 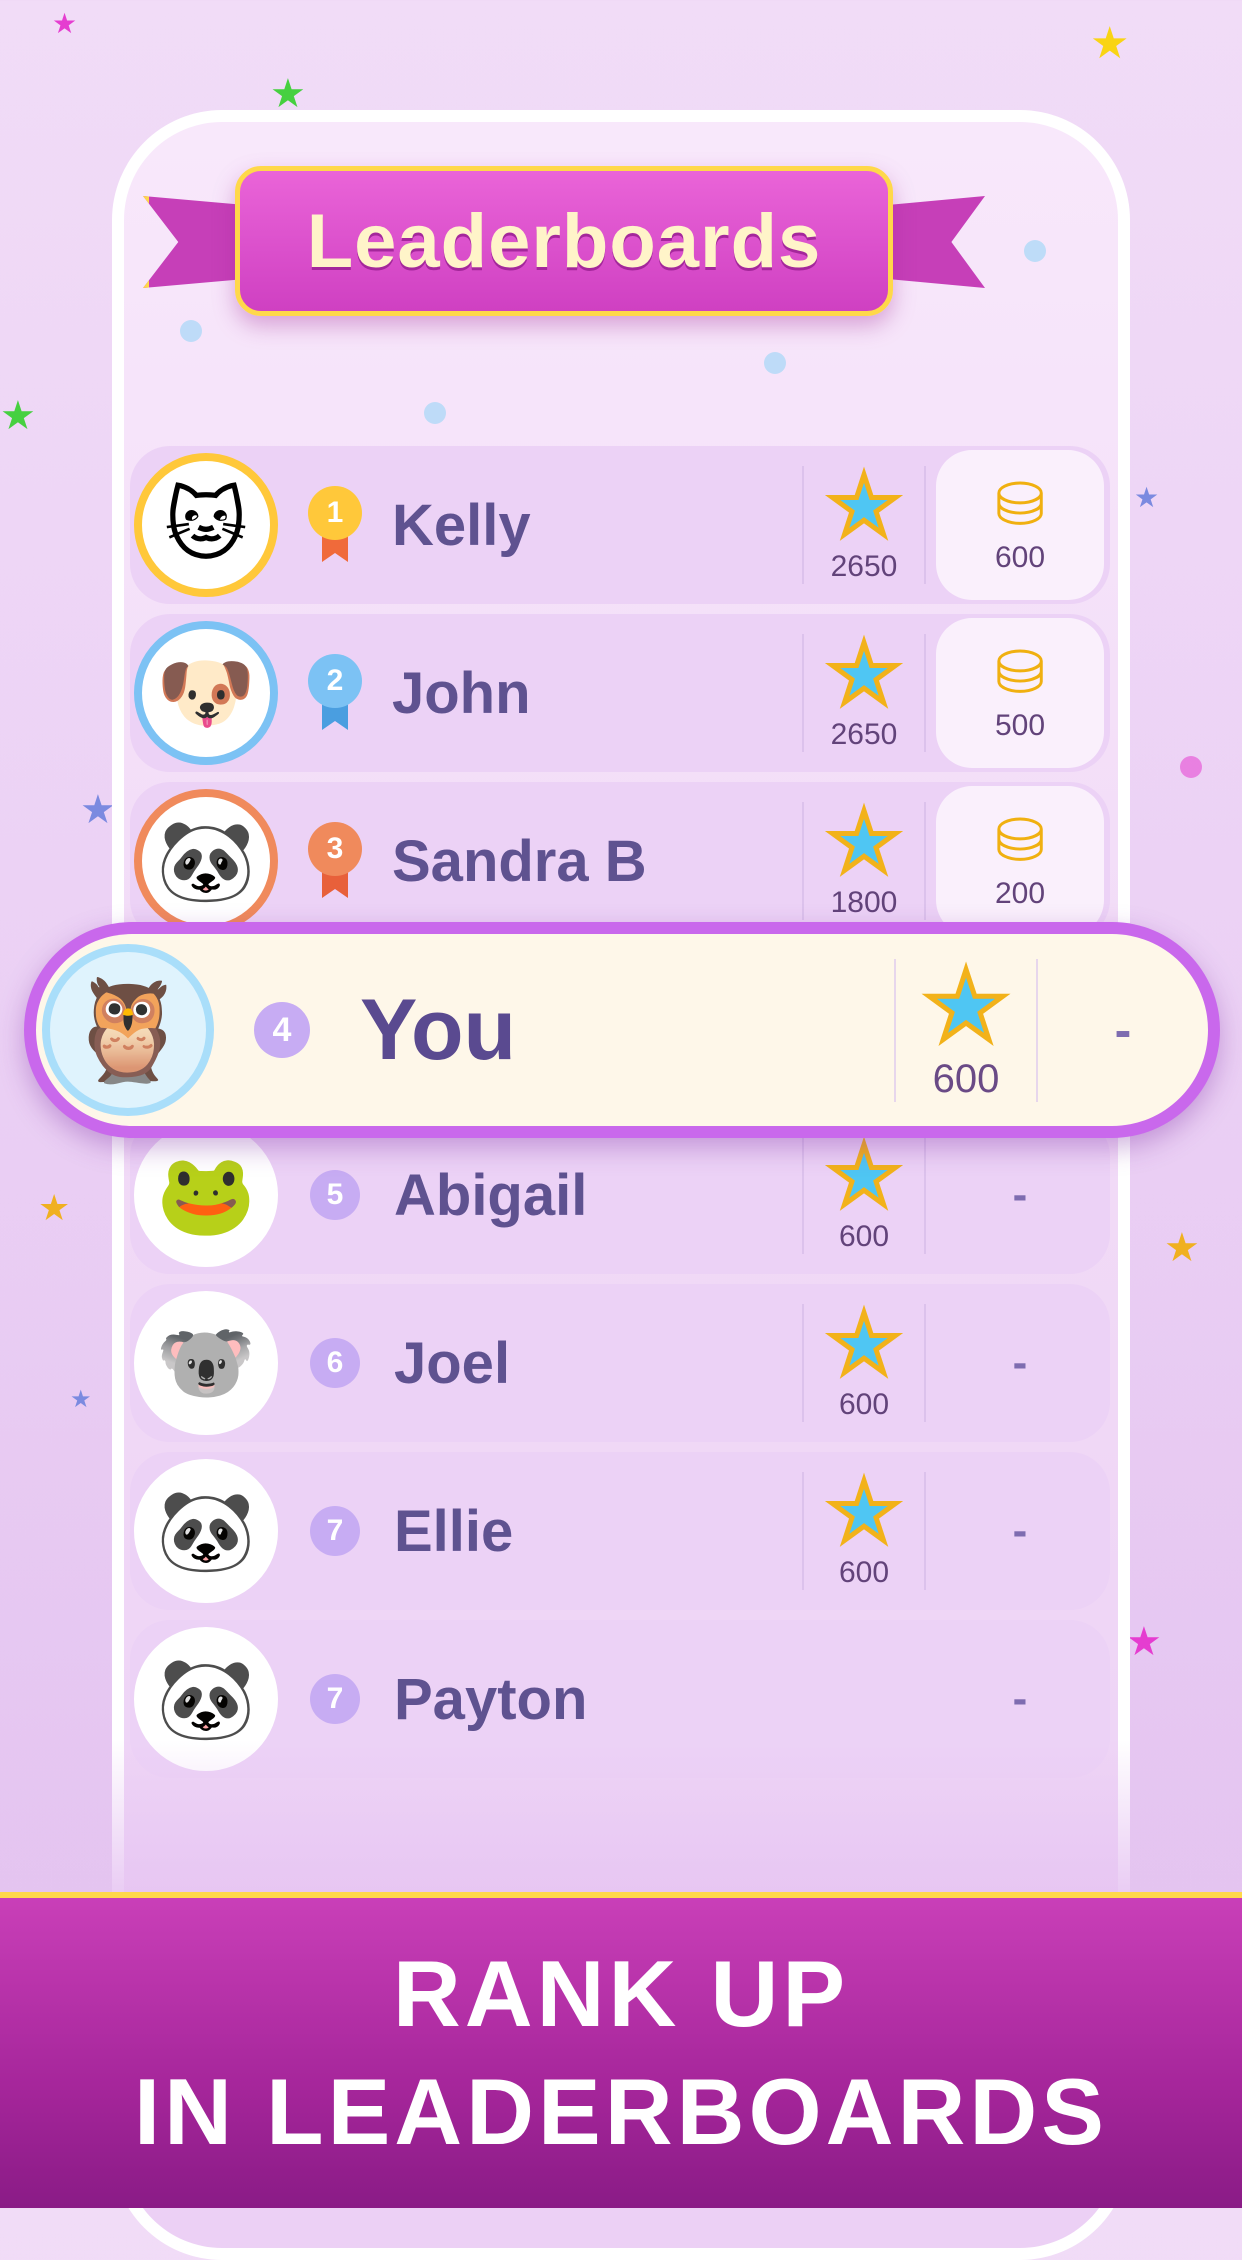 I want to click on banner-plate: Leaderboards, so click(x=564, y=241).